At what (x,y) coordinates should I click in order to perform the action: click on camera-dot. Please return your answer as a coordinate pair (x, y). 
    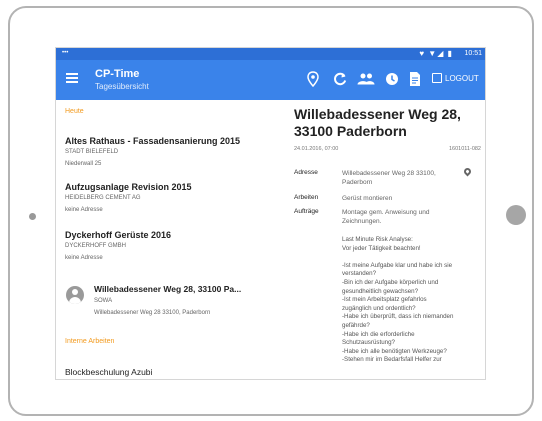
    Looking at the image, I should click on (32, 216).